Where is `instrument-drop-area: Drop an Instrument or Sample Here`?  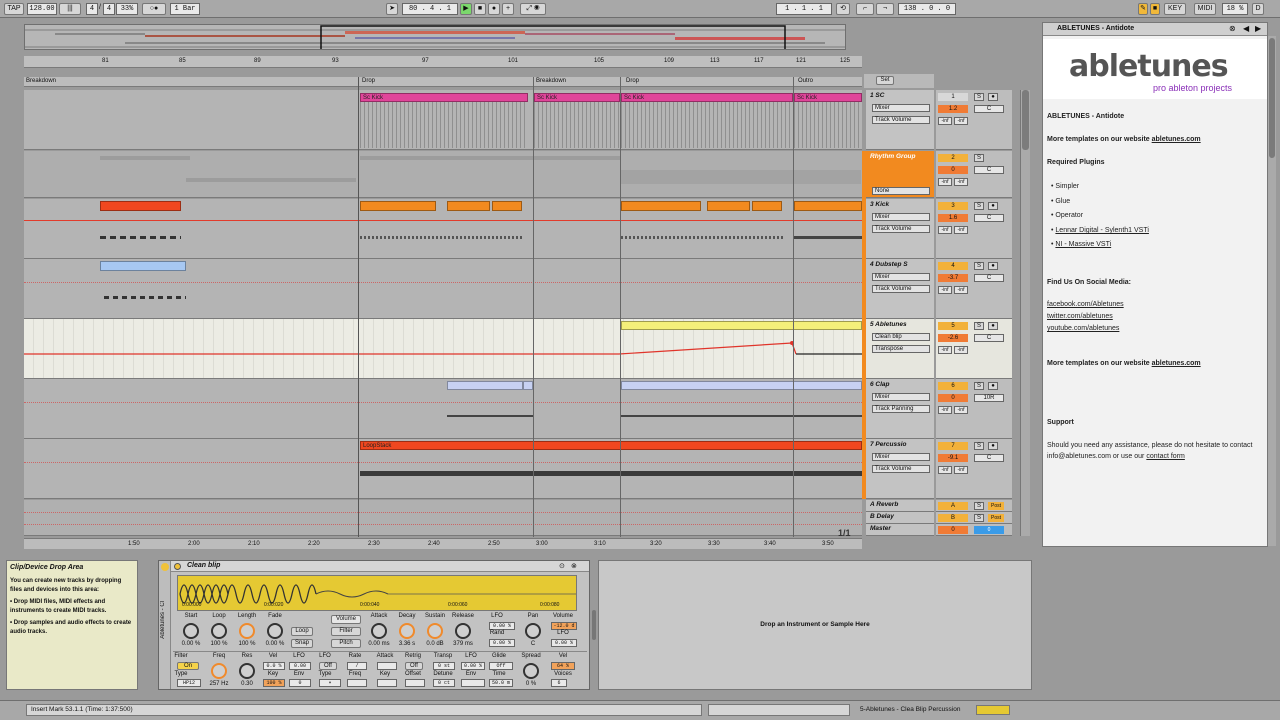
instrument-drop-area: Drop an Instrument or Sample Here is located at coordinates (815, 625).